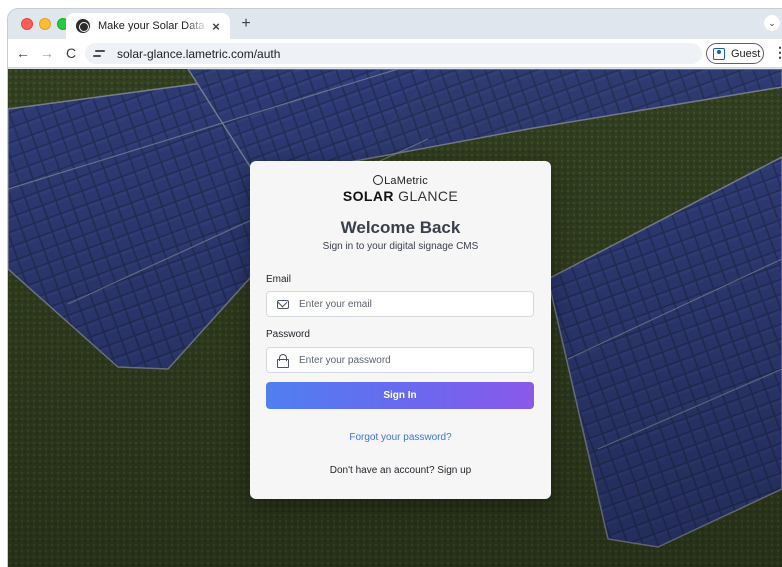  I want to click on profile-label: Guest, so click(746, 53).